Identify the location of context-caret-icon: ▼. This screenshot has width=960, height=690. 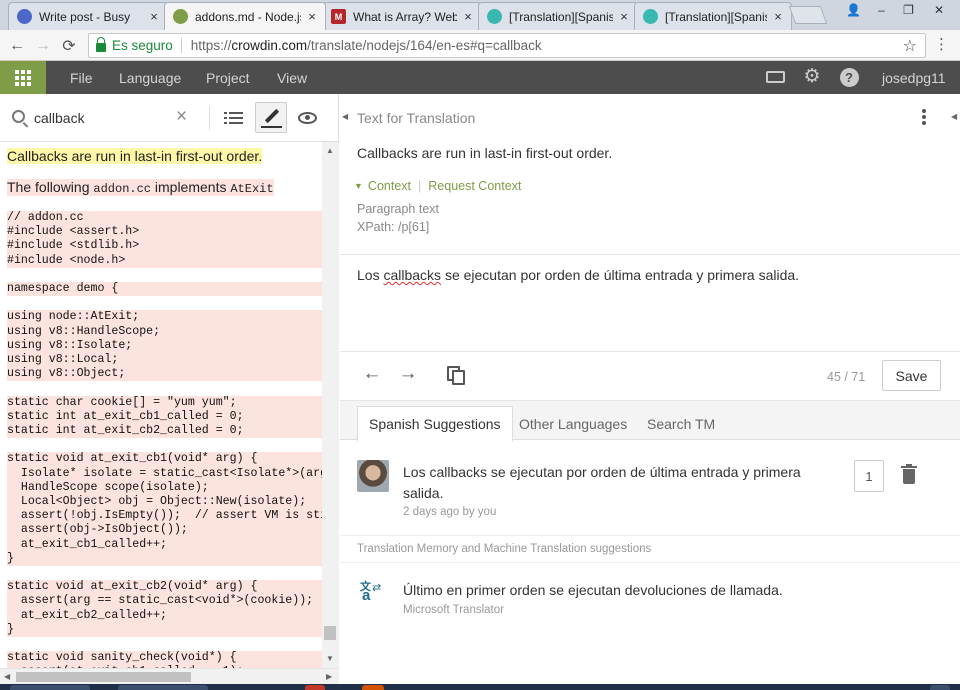
(358, 186).